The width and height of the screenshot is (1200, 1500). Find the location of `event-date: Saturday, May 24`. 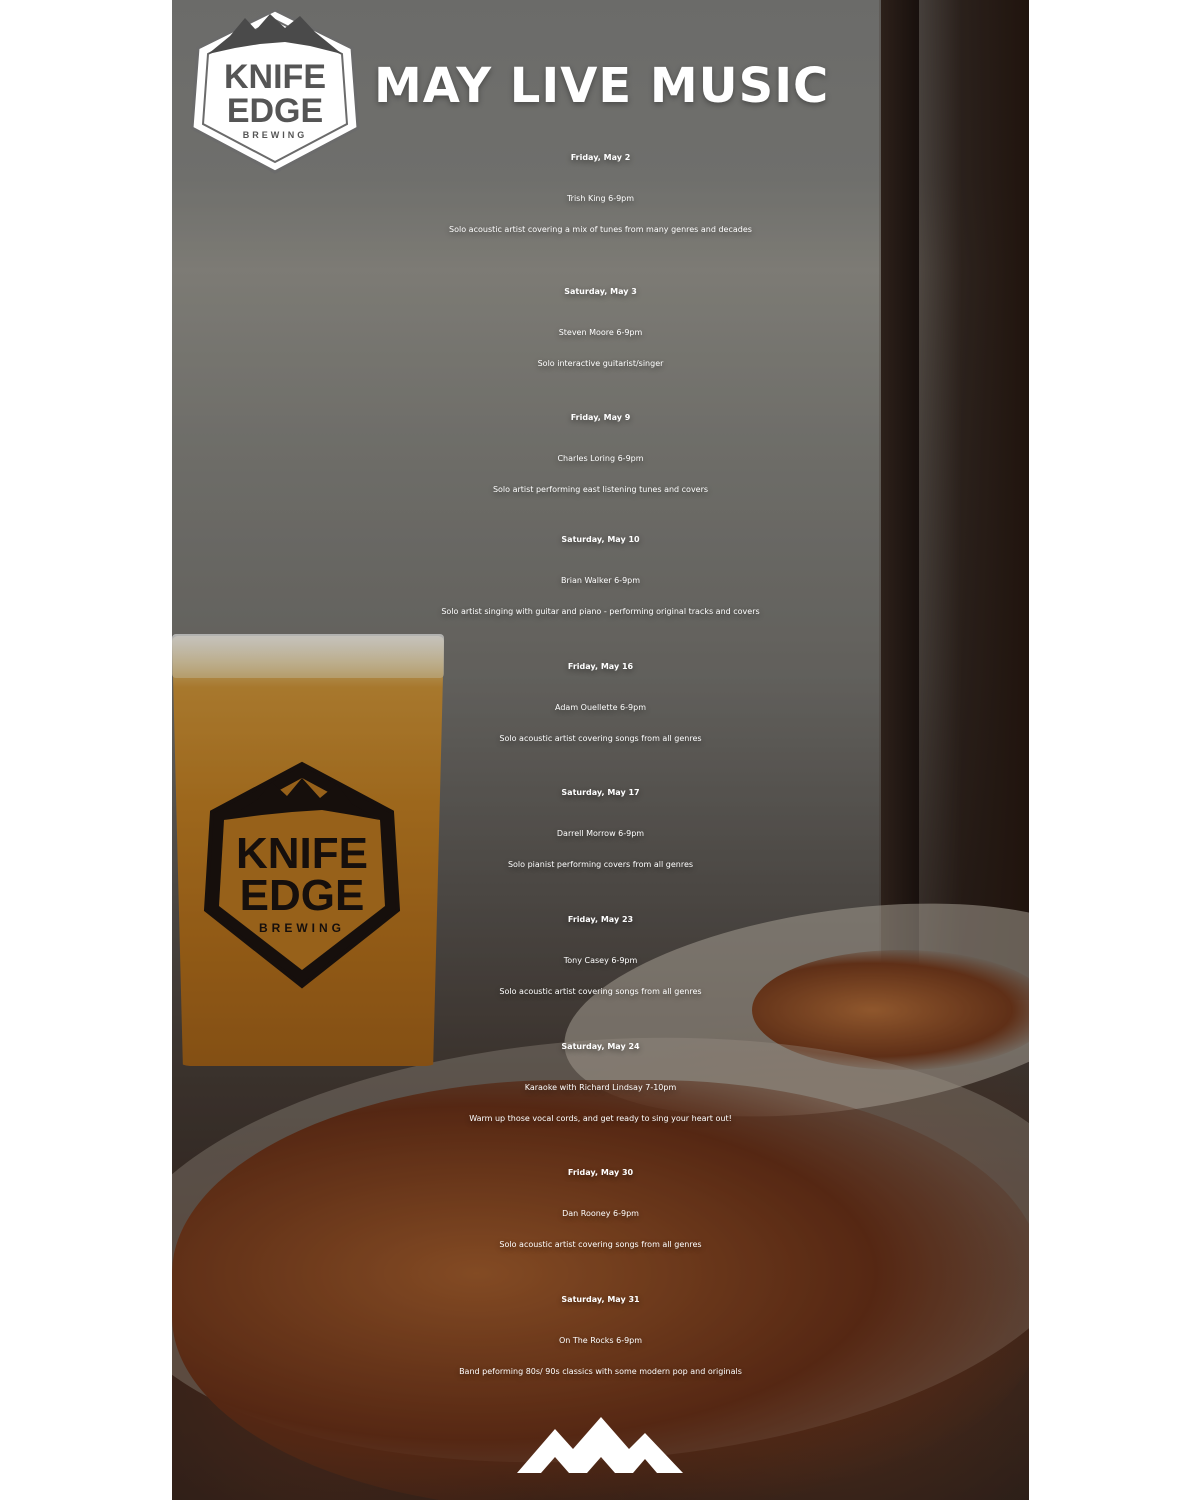

event-date: Saturday, May 24 is located at coordinates (600, 1046).